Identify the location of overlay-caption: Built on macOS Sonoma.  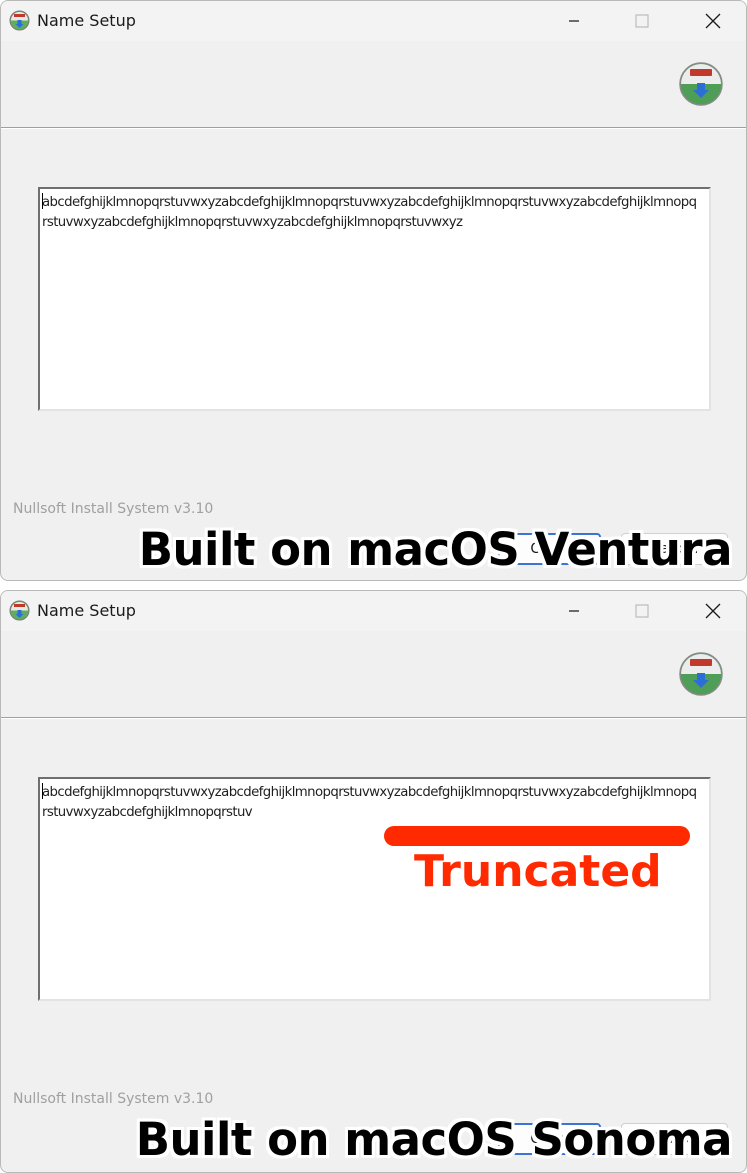
(434, 1139).